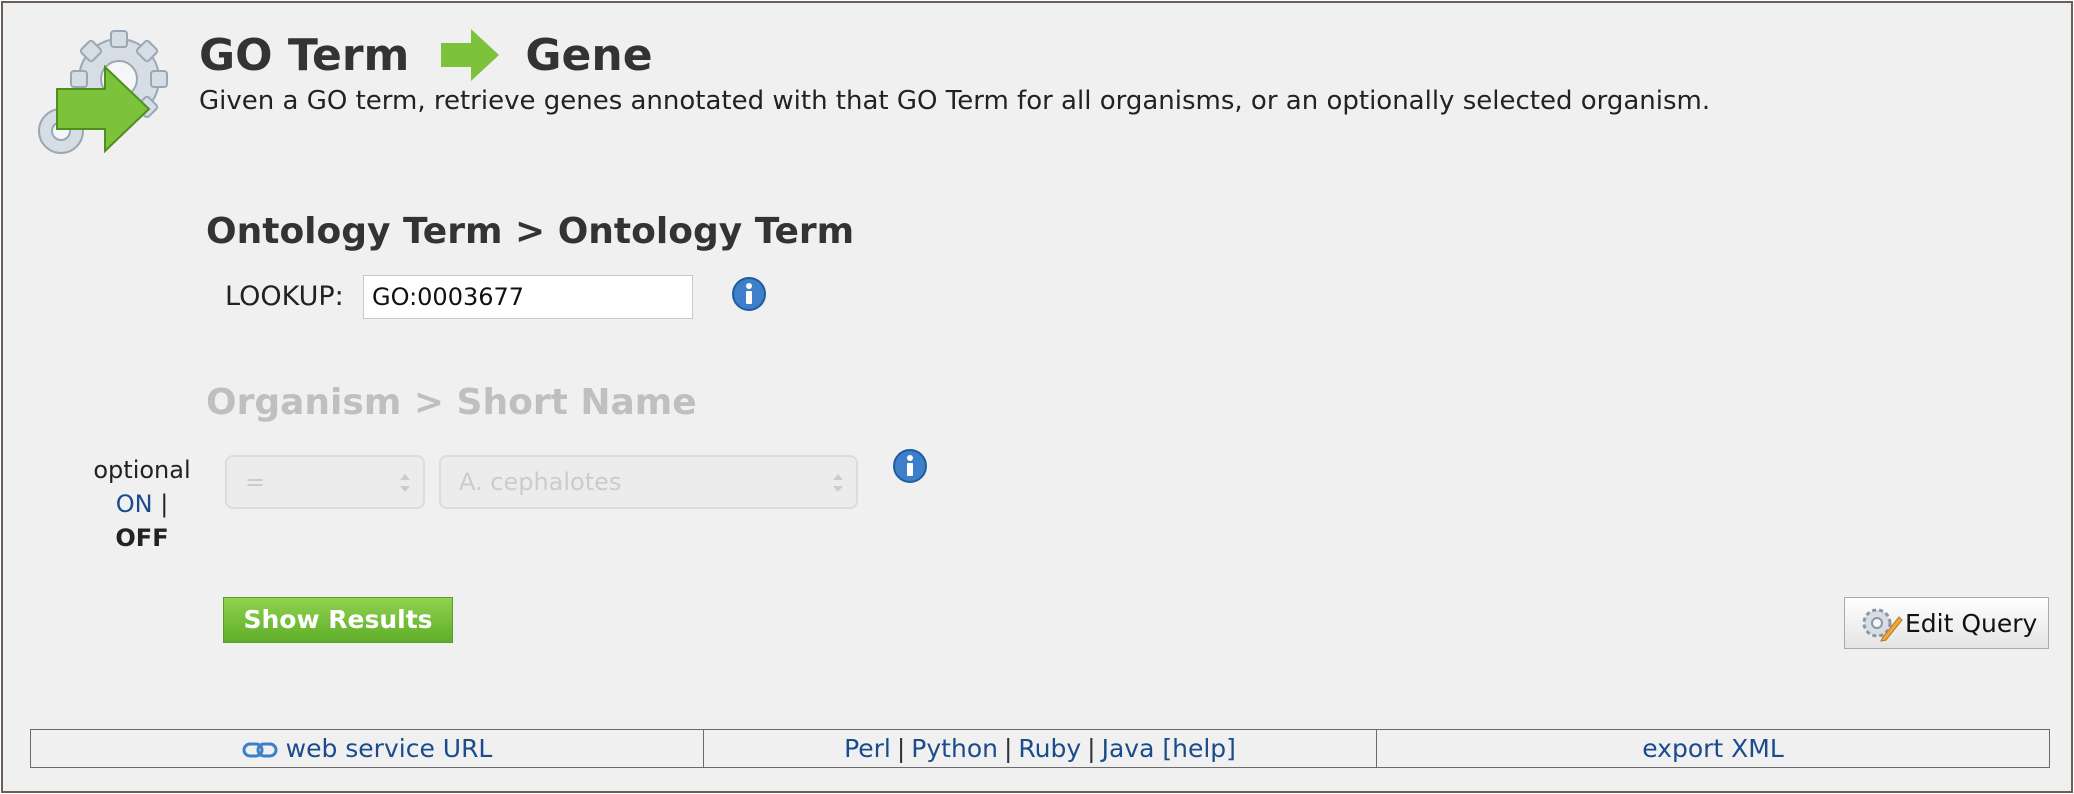  What do you see at coordinates (528, 297) in the screenshot?
I see `lookup-input` at bounding box center [528, 297].